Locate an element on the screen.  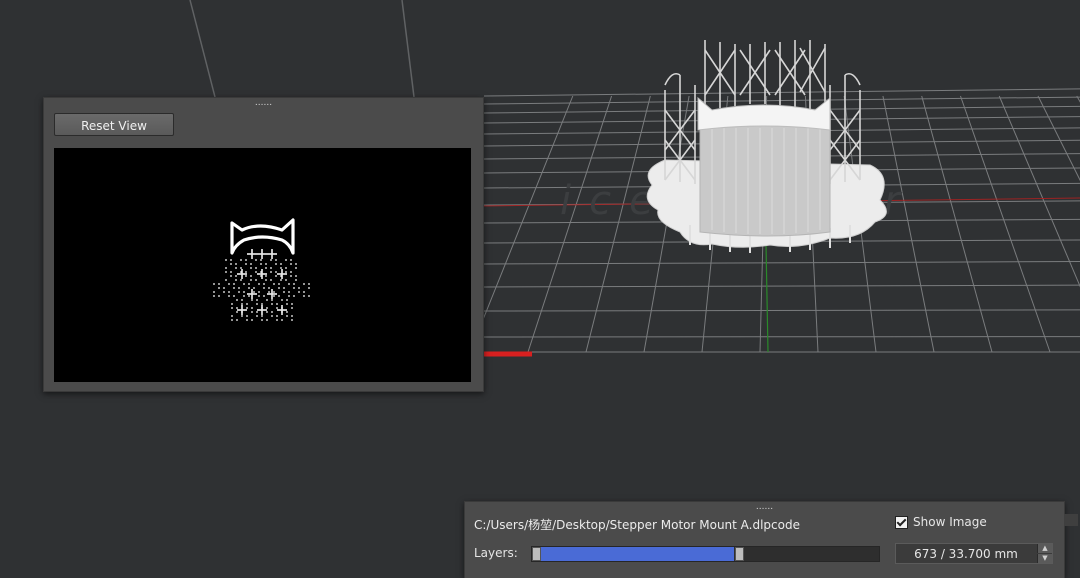
show-image-label: Show Image is located at coordinates (950, 522).